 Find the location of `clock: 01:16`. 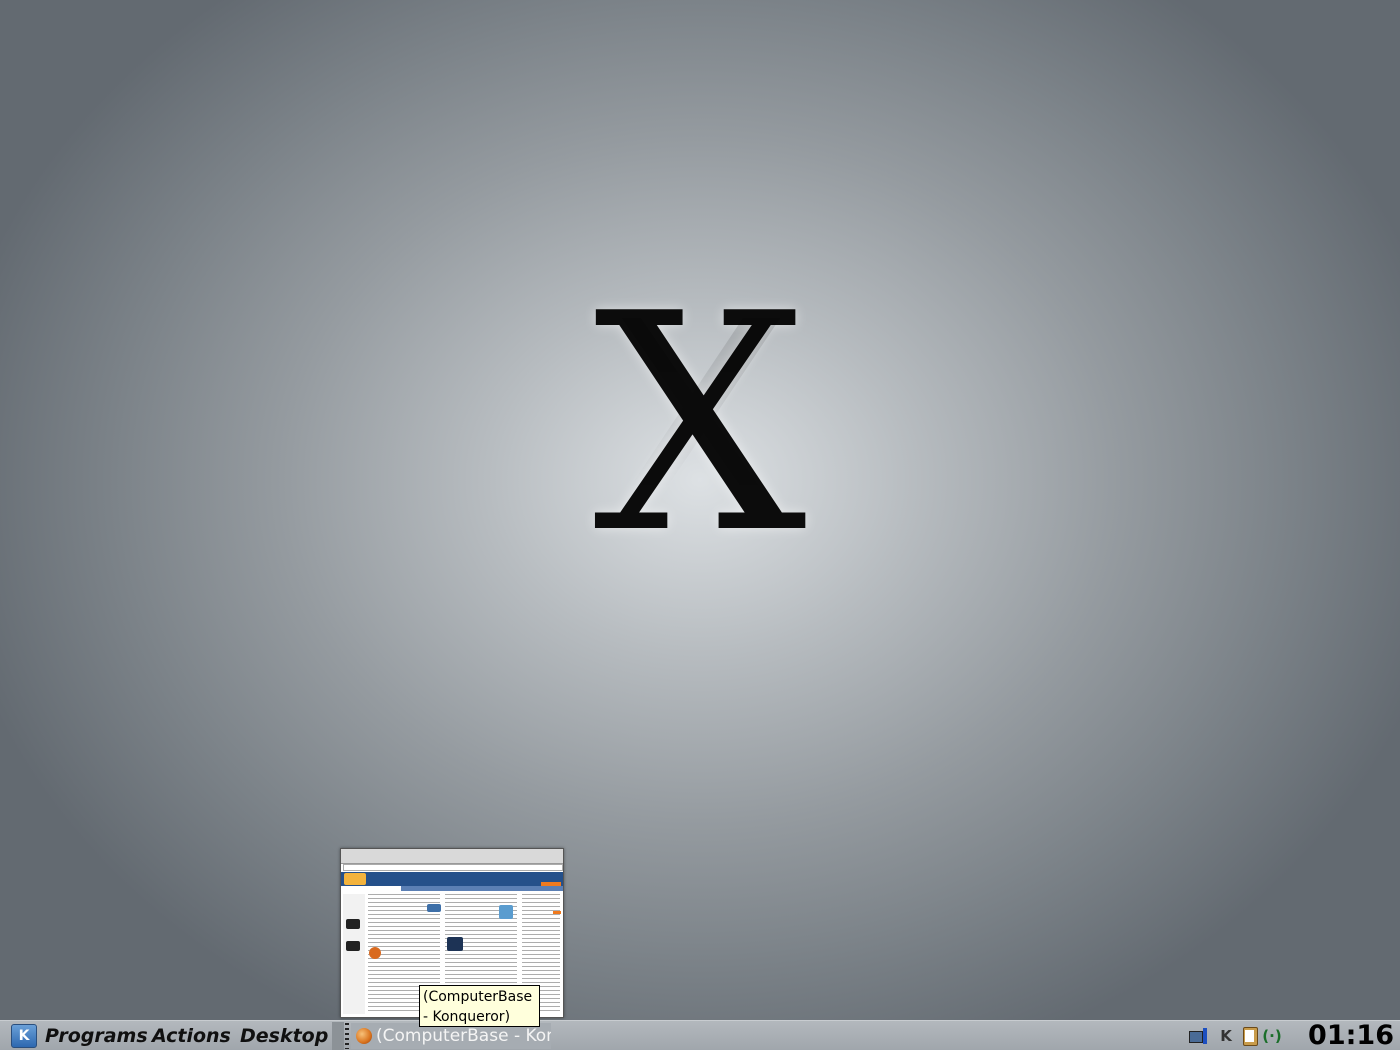

clock: 01:16 is located at coordinates (1347, 1036).